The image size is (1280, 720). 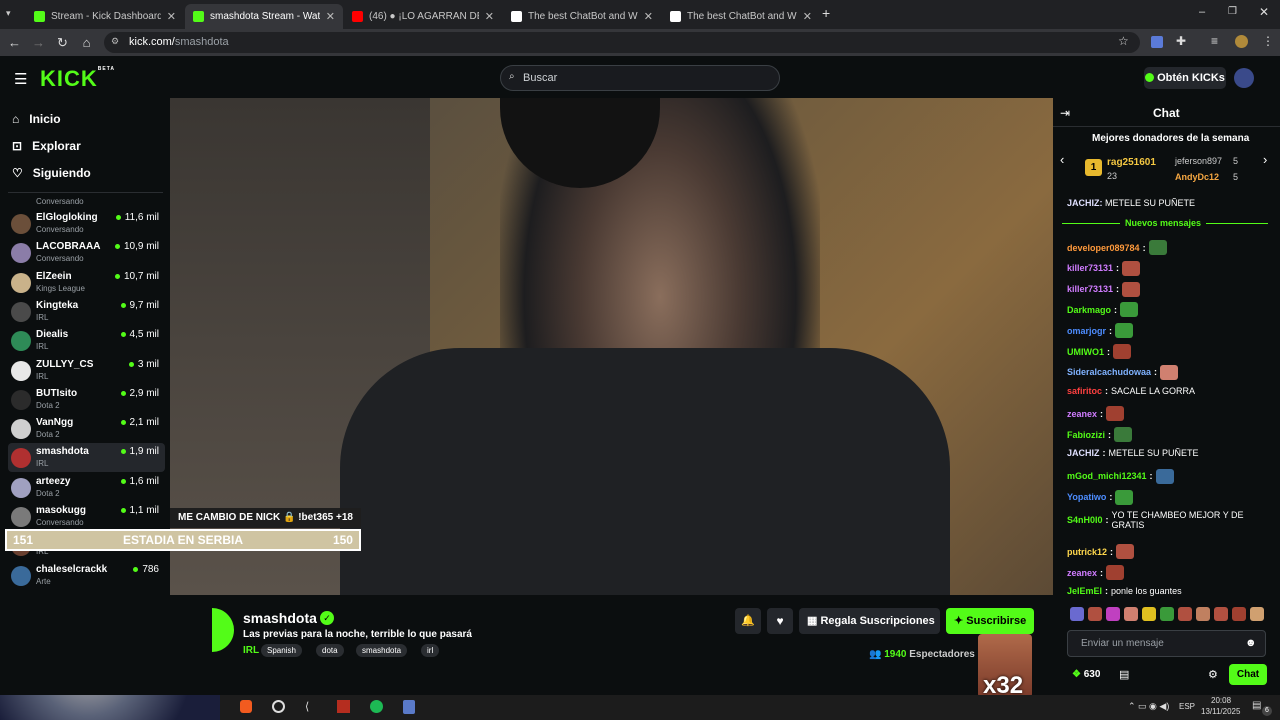 What do you see at coordinates (1124, 674) in the screenshot?
I see `chat-store-icon: ▤` at bounding box center [1124, 674].